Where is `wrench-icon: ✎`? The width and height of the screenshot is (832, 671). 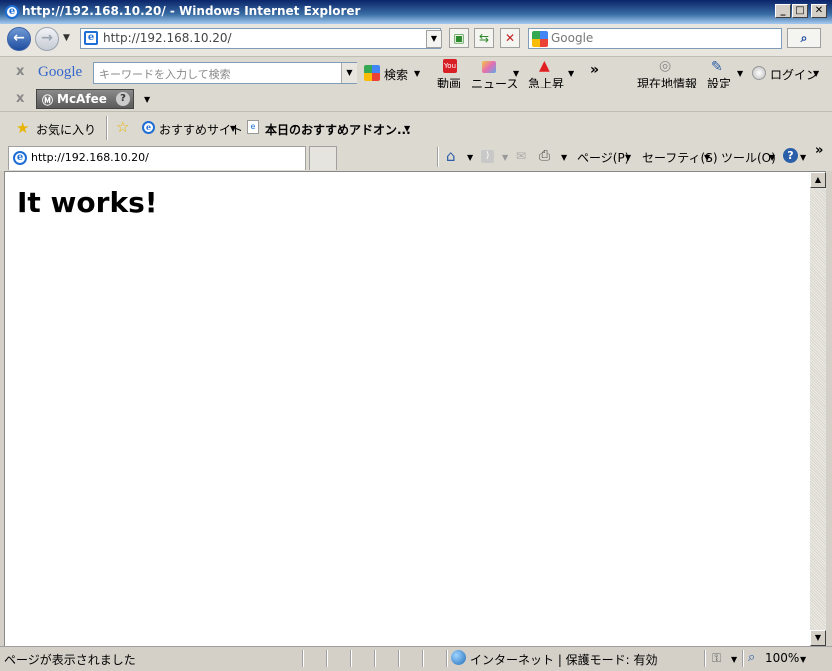
wrench-icon: ✎ is located at coordinates (717, 67).